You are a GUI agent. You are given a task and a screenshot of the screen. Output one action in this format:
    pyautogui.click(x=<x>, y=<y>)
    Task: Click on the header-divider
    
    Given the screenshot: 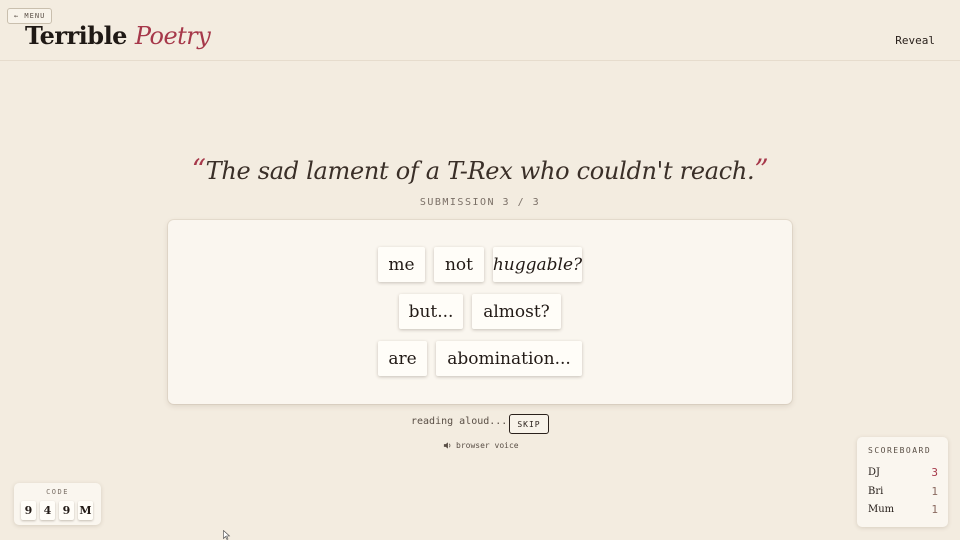 What is the action you would take?
    pyautogui.click(x=480, y=60)
    